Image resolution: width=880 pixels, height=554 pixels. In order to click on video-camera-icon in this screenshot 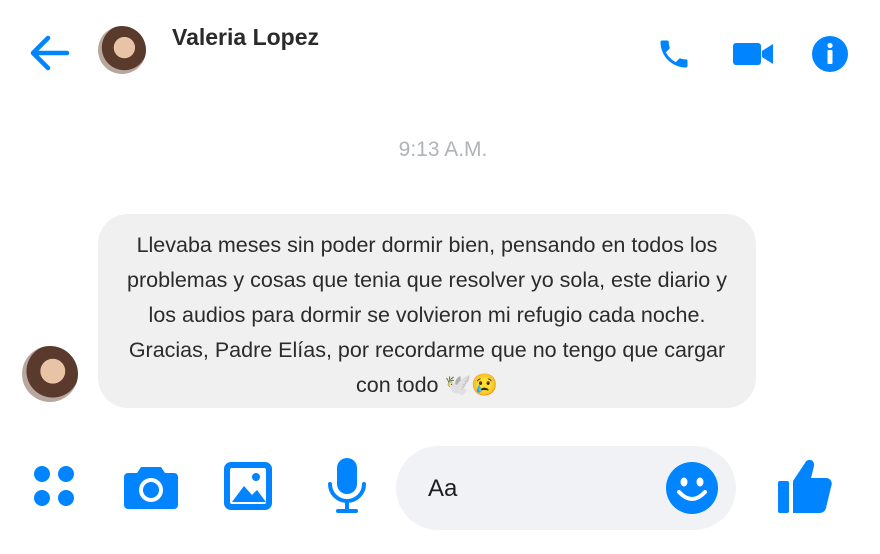, I will do `click(753, 54)`.